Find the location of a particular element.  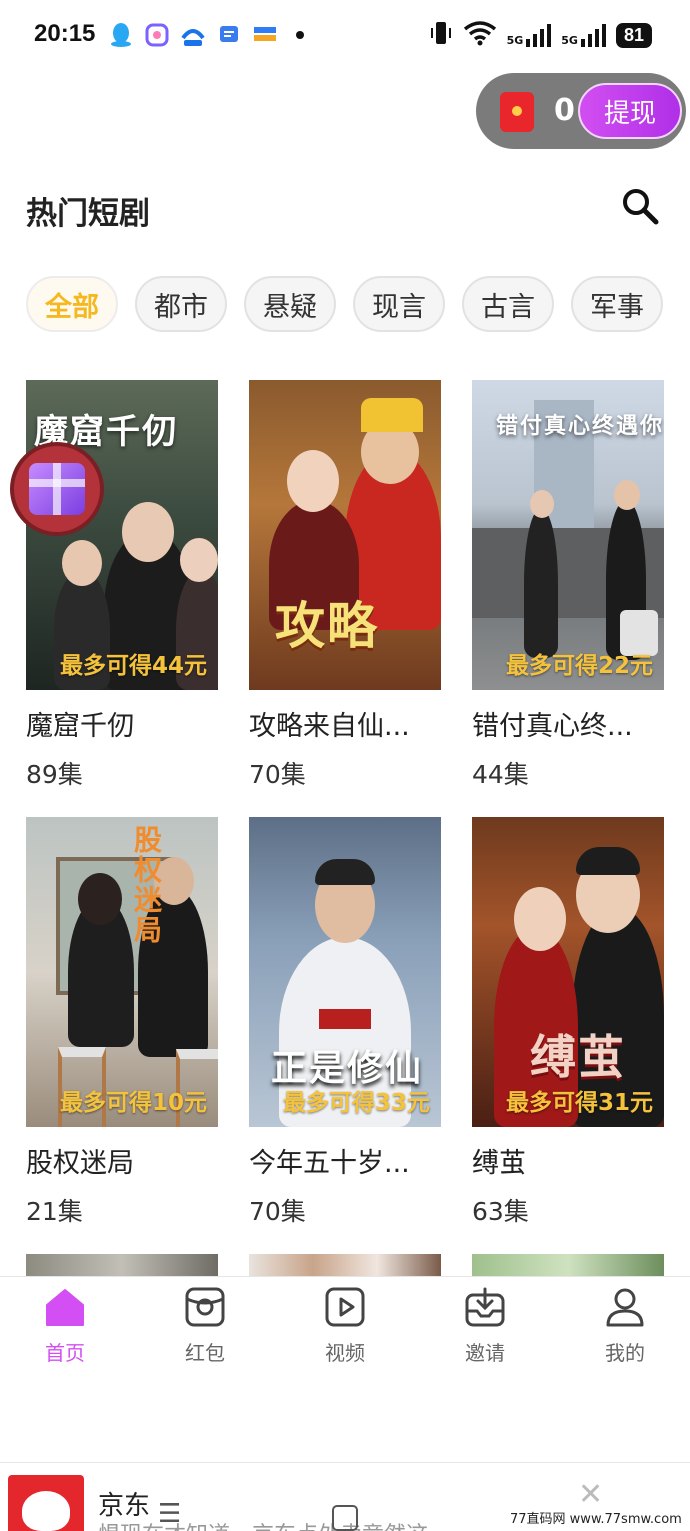

poster-caption: 错付真心终遇你 is located at coordinates (580, 426).